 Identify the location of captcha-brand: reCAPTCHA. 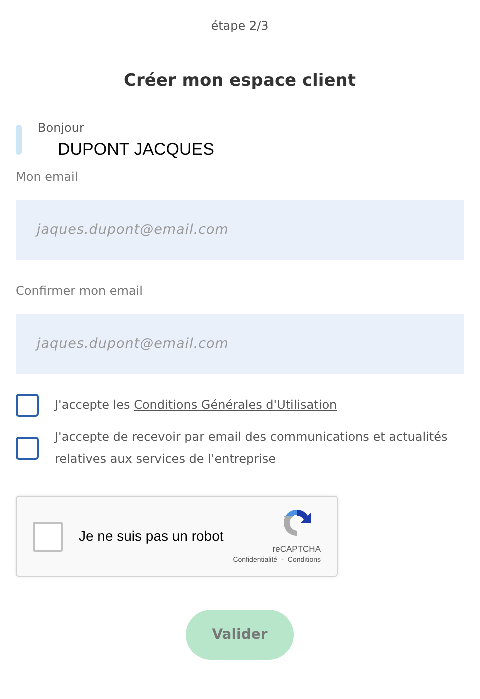
(296, 549).